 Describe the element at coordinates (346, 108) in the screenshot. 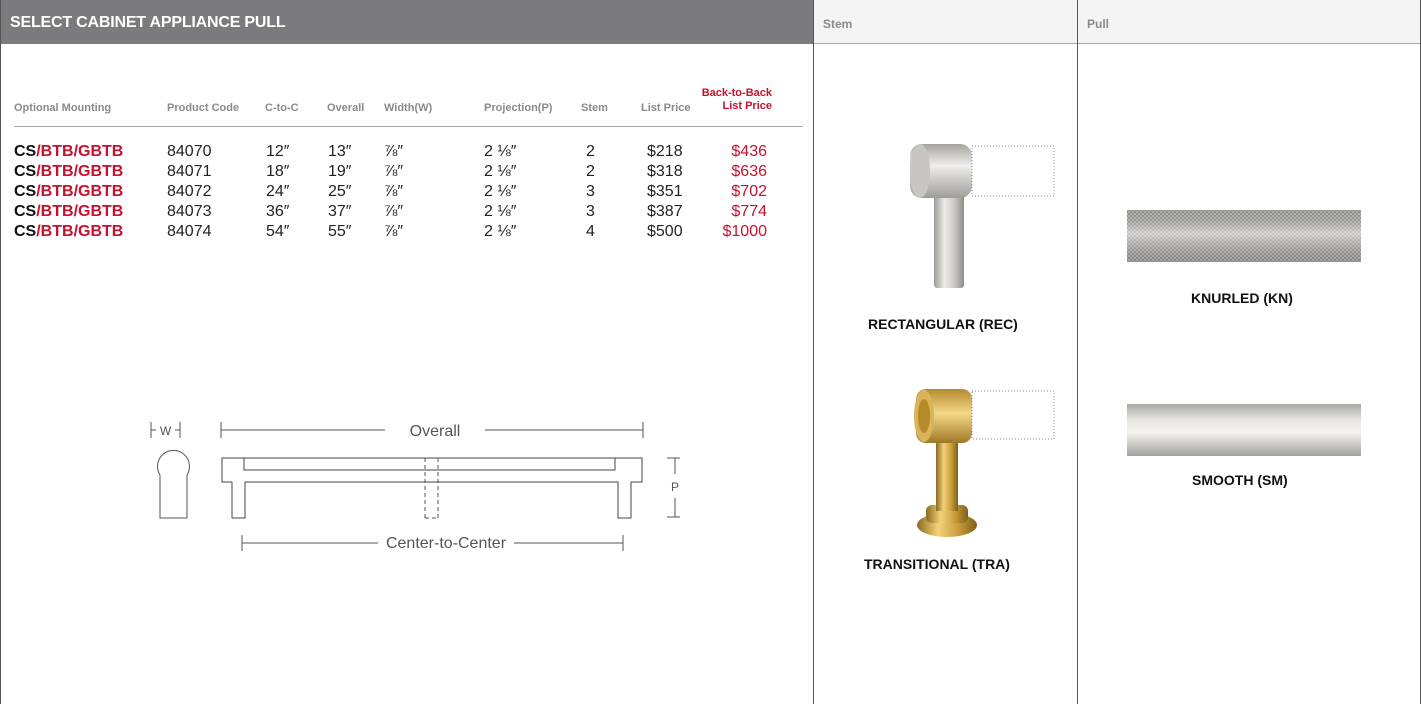

I see `col-overall: Overall` at that location.